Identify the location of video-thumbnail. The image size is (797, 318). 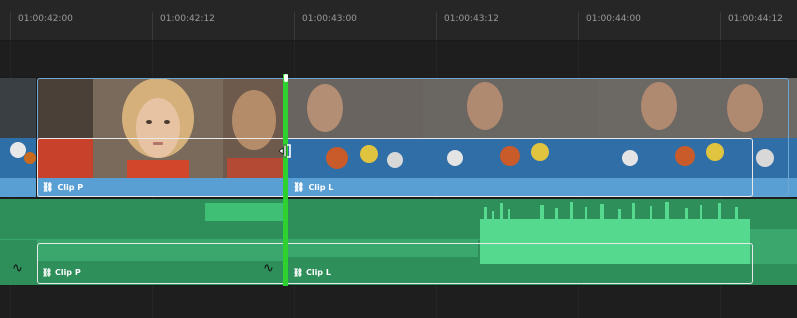
(18, 128).